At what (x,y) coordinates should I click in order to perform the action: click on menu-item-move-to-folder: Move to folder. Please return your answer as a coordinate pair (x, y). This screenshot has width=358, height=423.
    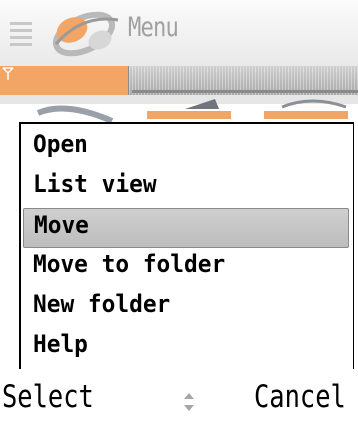
    Looking at the image, I should click on (186, 268).